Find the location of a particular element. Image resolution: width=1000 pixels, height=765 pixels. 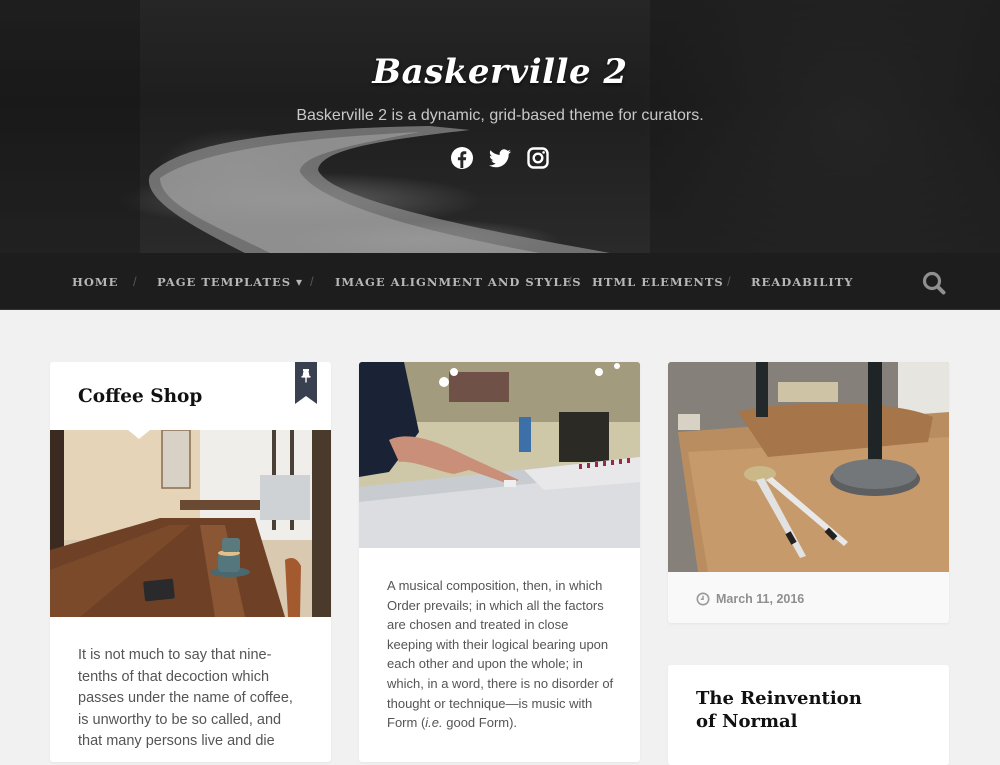

post-card-reinvention: The Reinvention of Normal is located at coordinates (808, 715).